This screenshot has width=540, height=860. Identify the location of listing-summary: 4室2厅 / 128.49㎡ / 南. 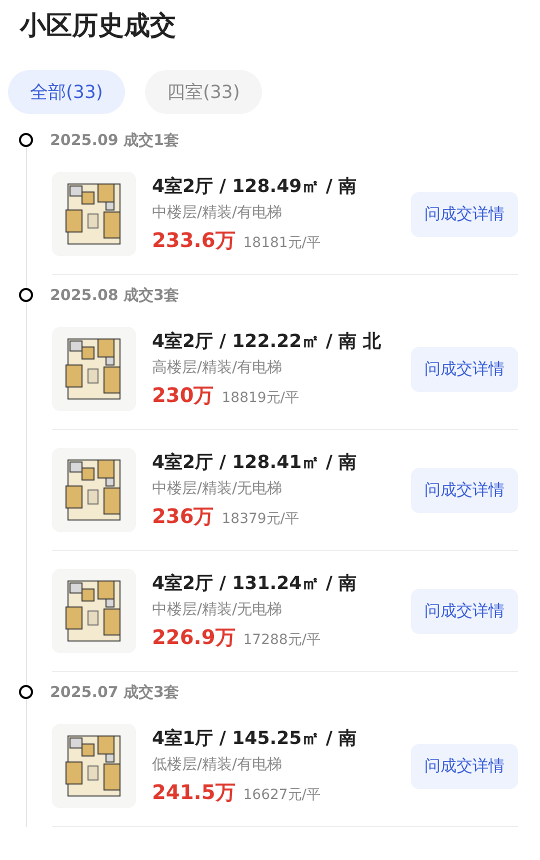
(255, 187).